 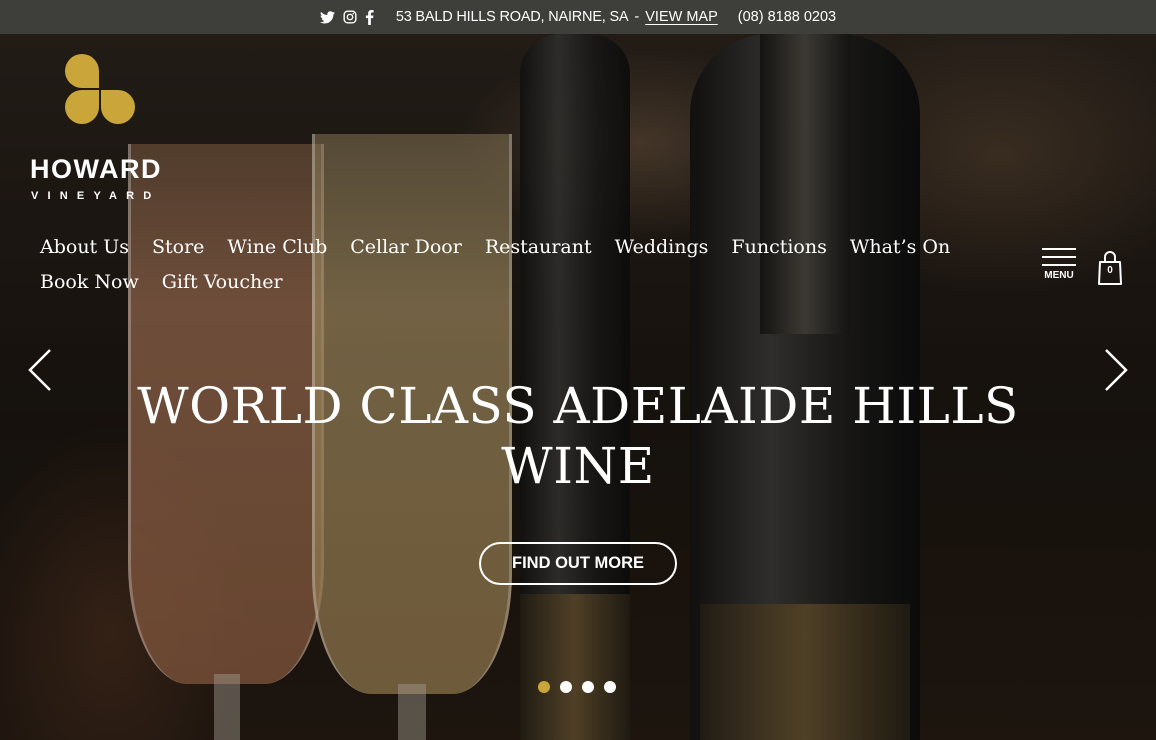 What do you see at coordinates (577, 687) in the screenshot?
I see `slider-dots` at bounding box center [577, 687].